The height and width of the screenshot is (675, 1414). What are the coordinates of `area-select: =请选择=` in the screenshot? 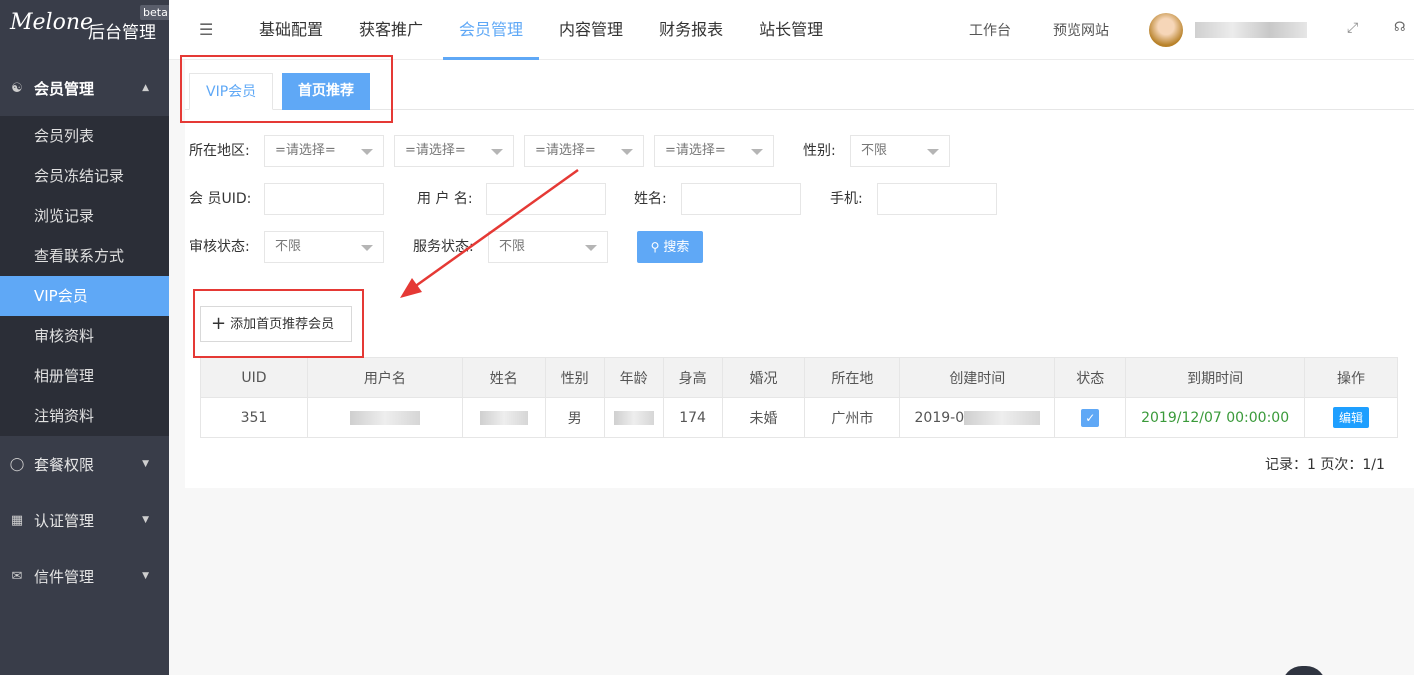 It's located at (714, 151).